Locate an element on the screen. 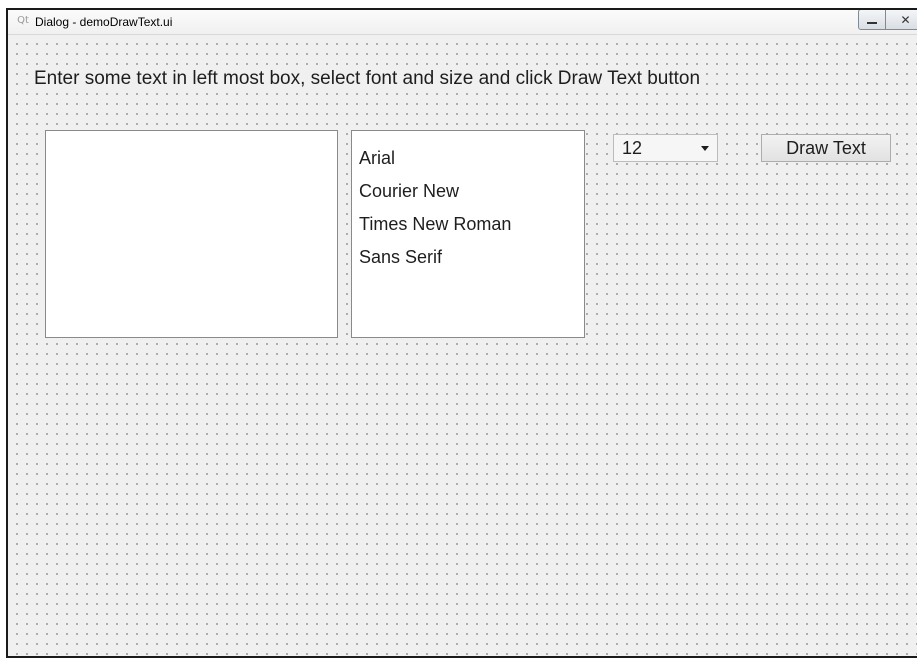 Image resolution: width=917 pixels, height=658 pixels. chevron-down-icon is located at coordinates (705, 148).